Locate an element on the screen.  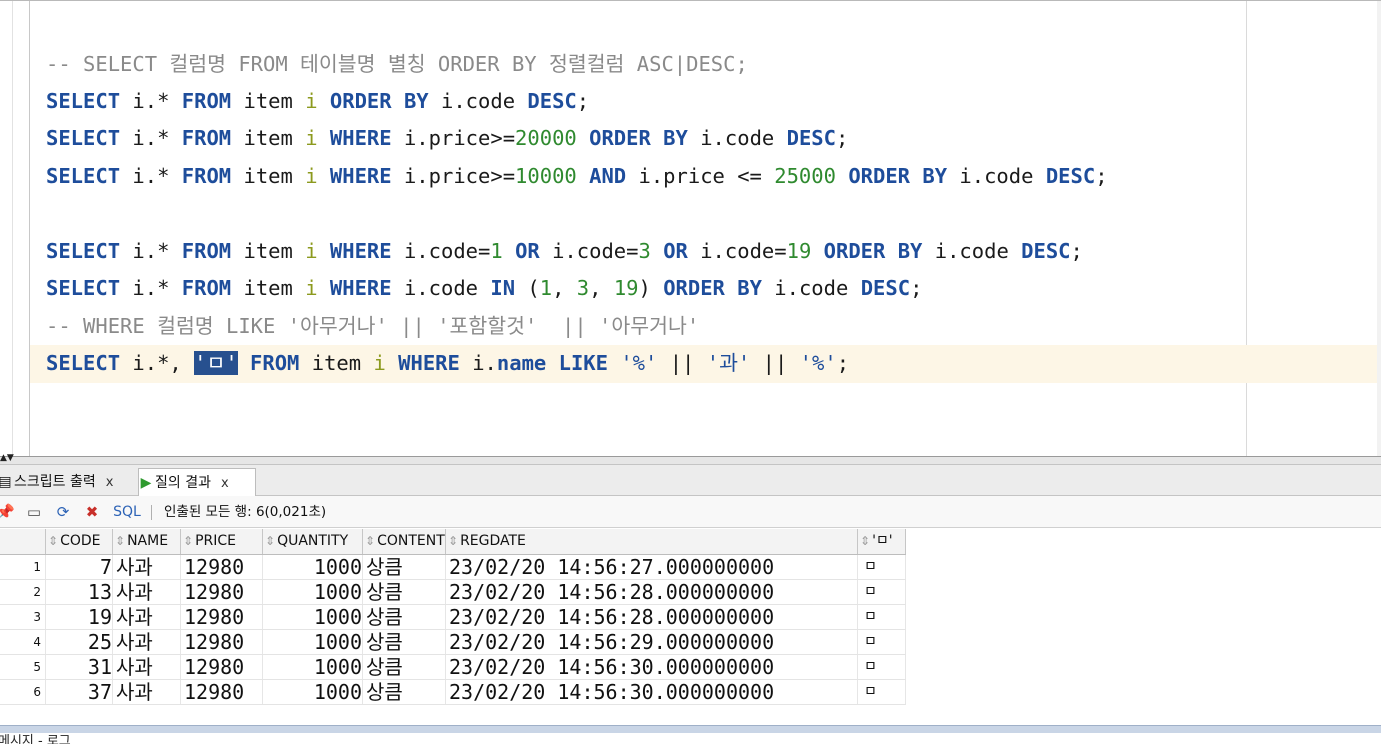
row-number: 5 is located at coordinates (23, 667).